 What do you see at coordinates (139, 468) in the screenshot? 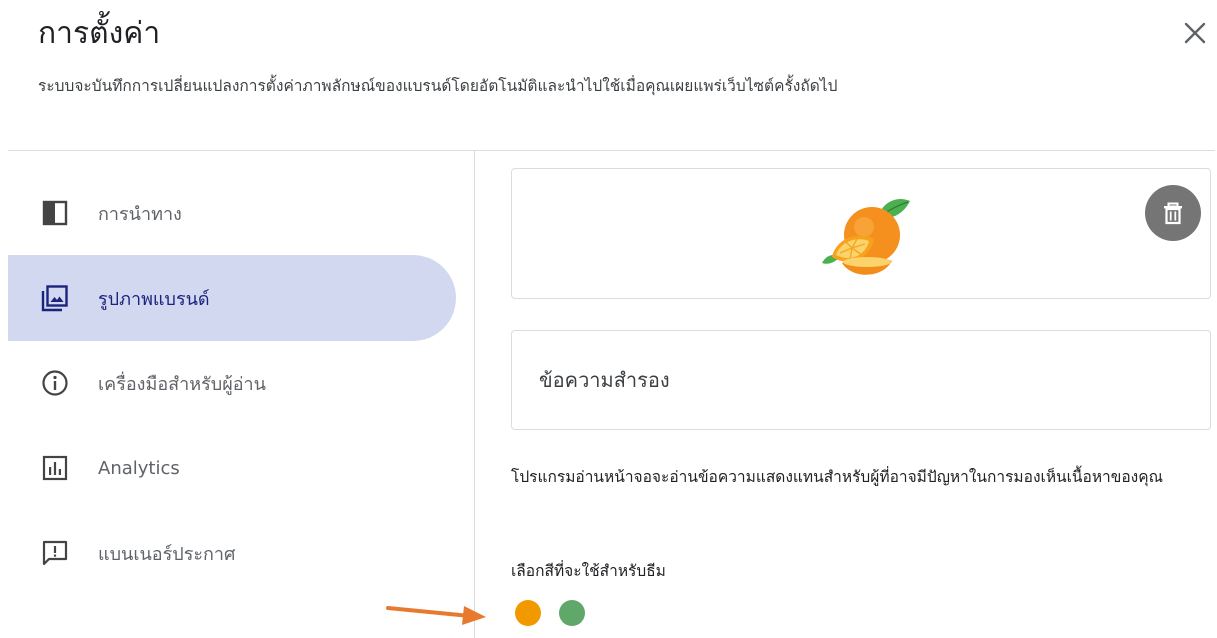
I see `sidebar-item-label: Analytics` at bounding box center [139, 468].